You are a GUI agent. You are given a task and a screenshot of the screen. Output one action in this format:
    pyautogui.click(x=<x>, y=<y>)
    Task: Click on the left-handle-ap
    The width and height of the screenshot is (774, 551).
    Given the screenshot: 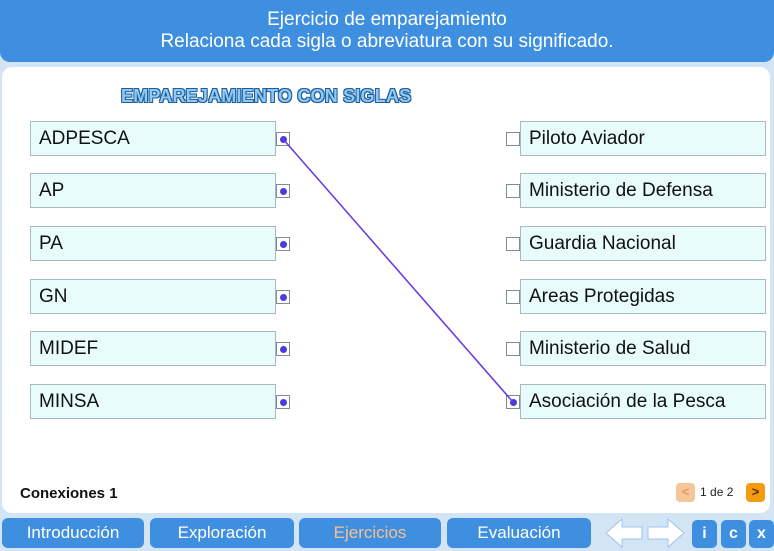 What is the action you would take?
    pyautogui.click(x=283, y=191)
    